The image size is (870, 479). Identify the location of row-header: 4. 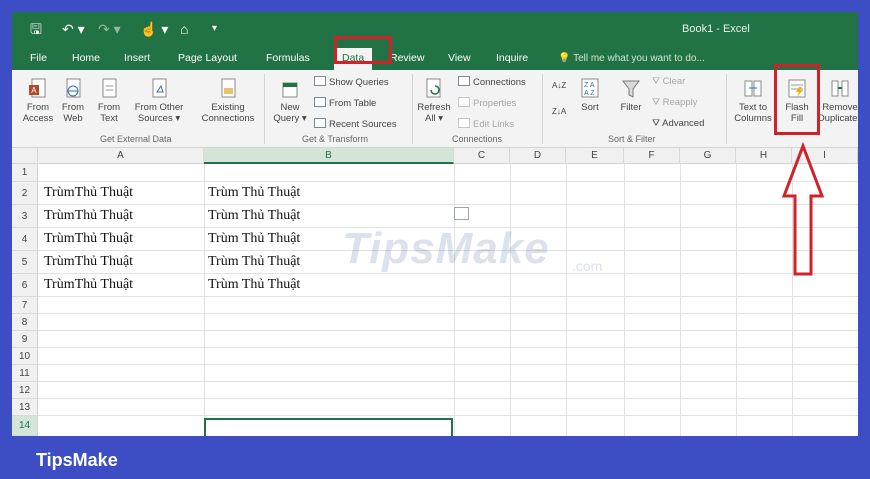
(25, 239).